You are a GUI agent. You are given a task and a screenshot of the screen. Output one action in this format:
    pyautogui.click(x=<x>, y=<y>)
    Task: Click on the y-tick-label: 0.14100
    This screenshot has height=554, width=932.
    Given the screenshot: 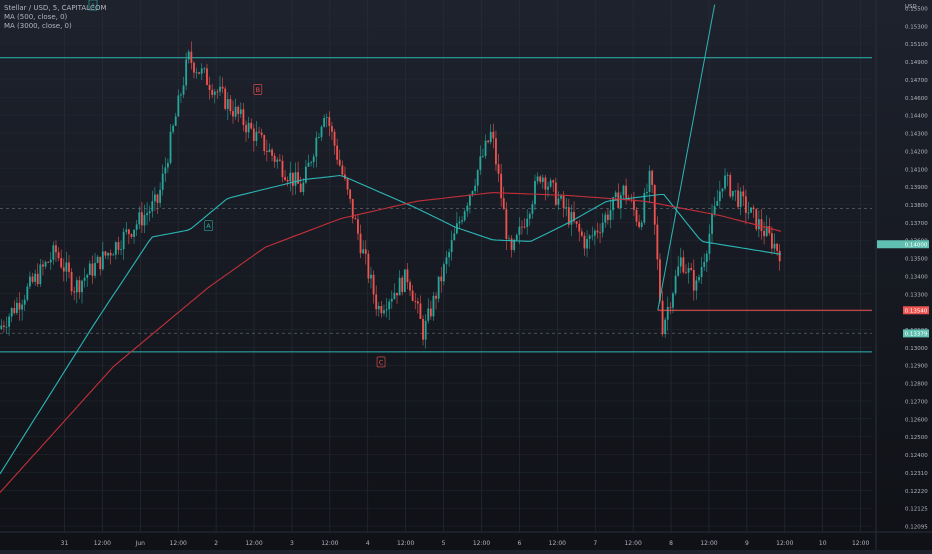 What is the action you would take?
    pyautogui.click(x=916, y=170)
    